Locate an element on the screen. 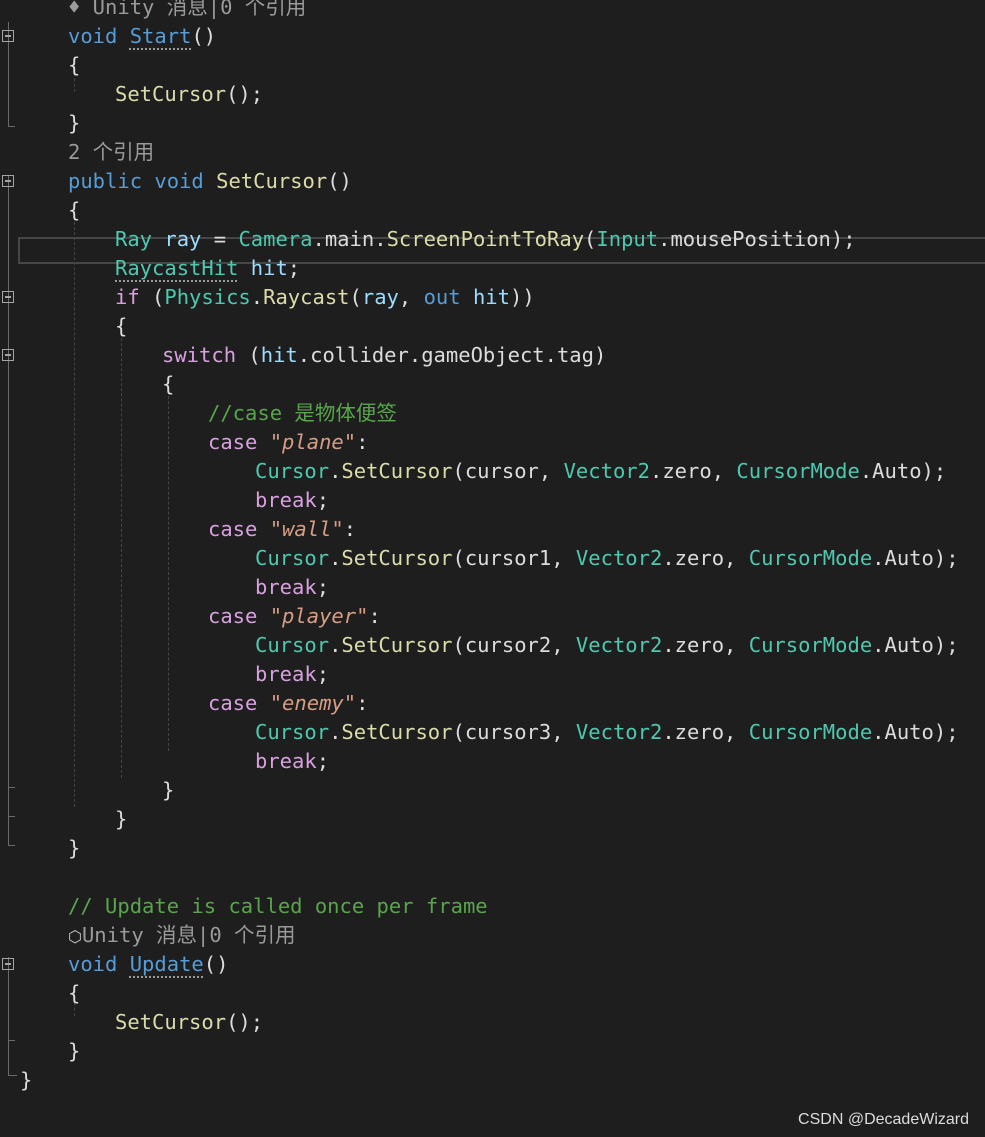 Image resolution: width=985 pixels, height=1137 pixels. code-token: () is located at coordinates (216, 964).